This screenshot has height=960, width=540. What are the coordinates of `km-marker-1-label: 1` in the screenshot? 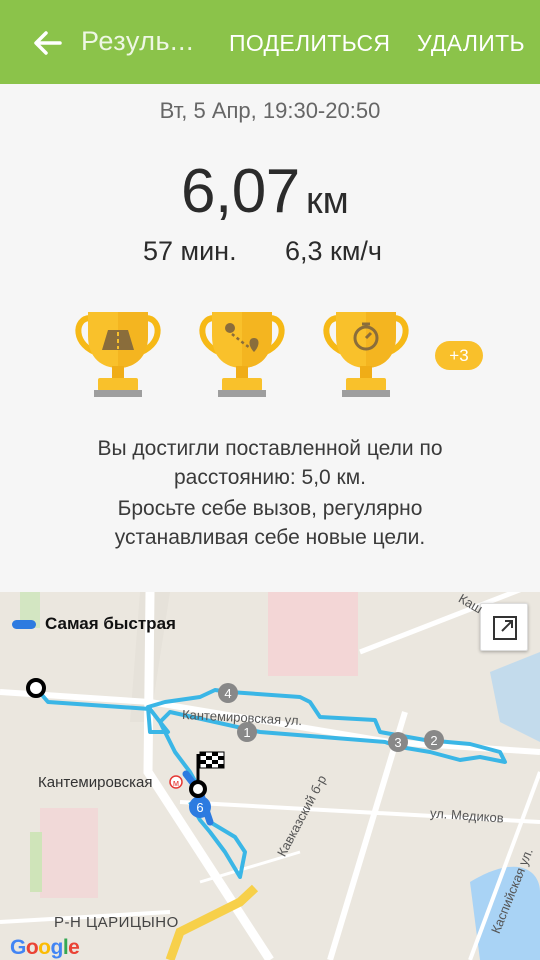 It's located at (246, 732).